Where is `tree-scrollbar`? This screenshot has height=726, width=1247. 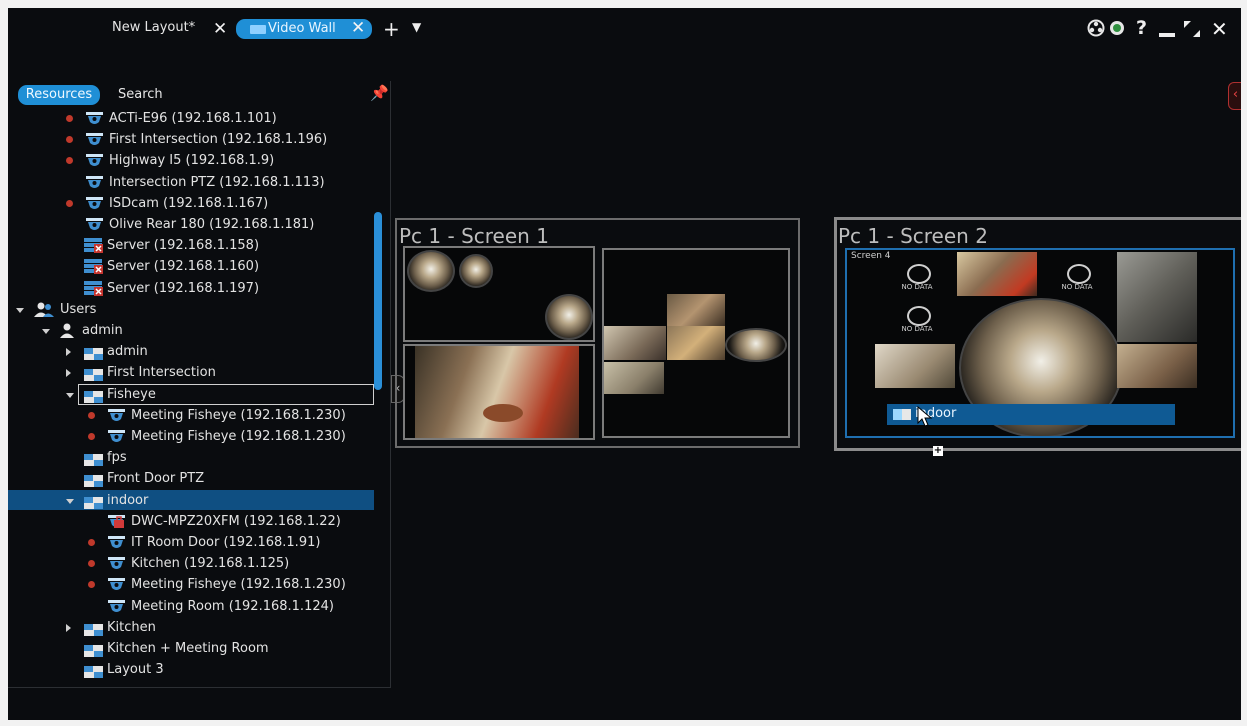
tree-scrollbar is located at coordinates (378, 301).